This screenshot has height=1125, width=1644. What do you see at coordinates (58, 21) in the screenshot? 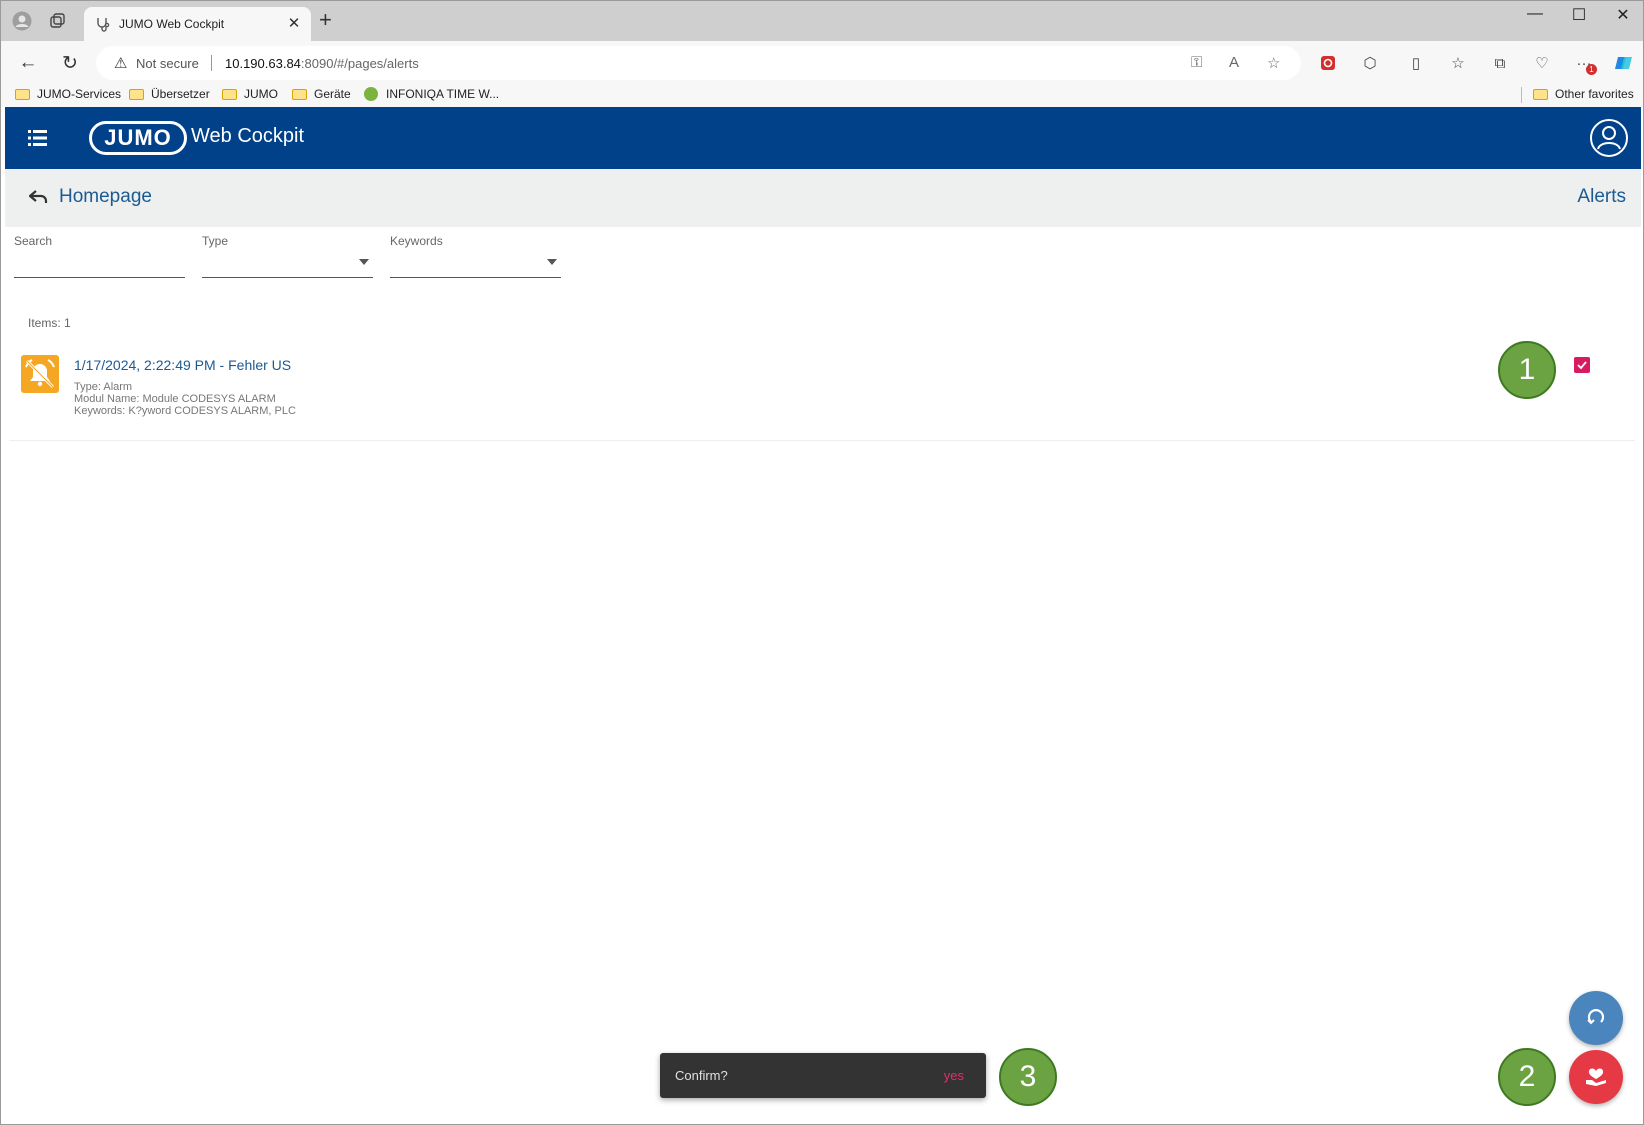
I see `workspaces-icon` at bounding box center [58, 21].